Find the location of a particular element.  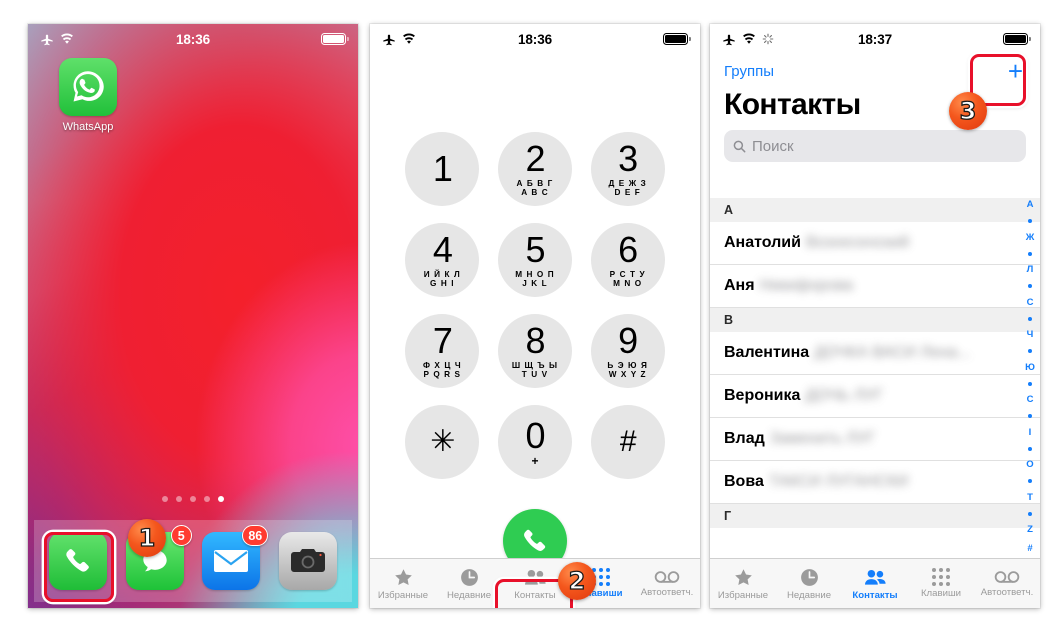

tab-label: Недавние is located at coordinates (469, 595).